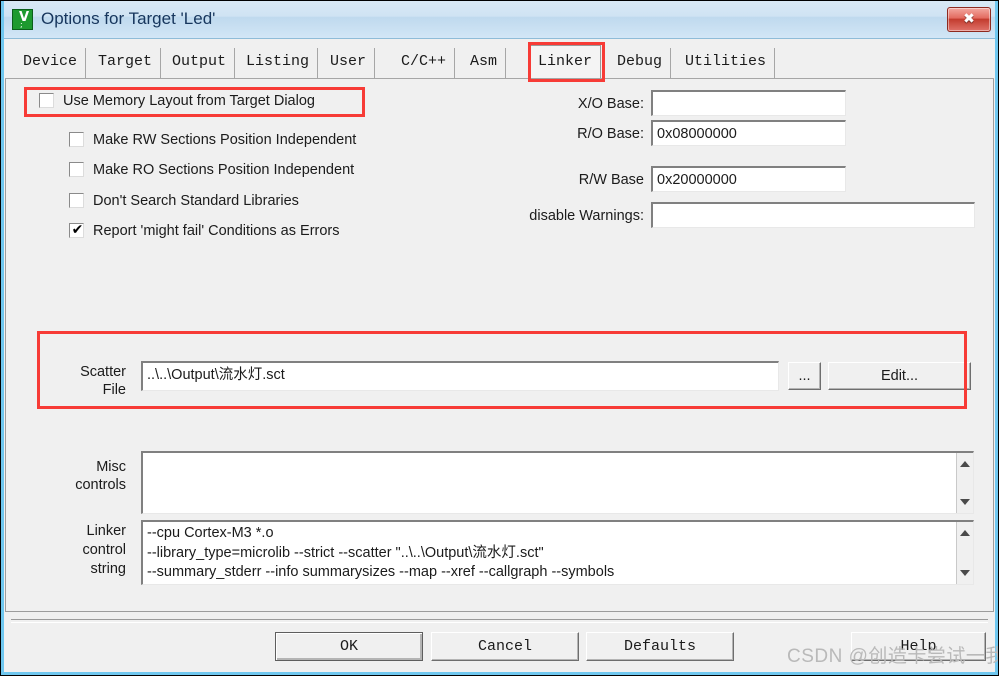 The height and width of the screenshot is (676, 999). What do you see at coordinates (499, 20) in the screenshot?
I see `titlebar: V; Options for Target 'Led' ✖` at bounding box center [499, 20].